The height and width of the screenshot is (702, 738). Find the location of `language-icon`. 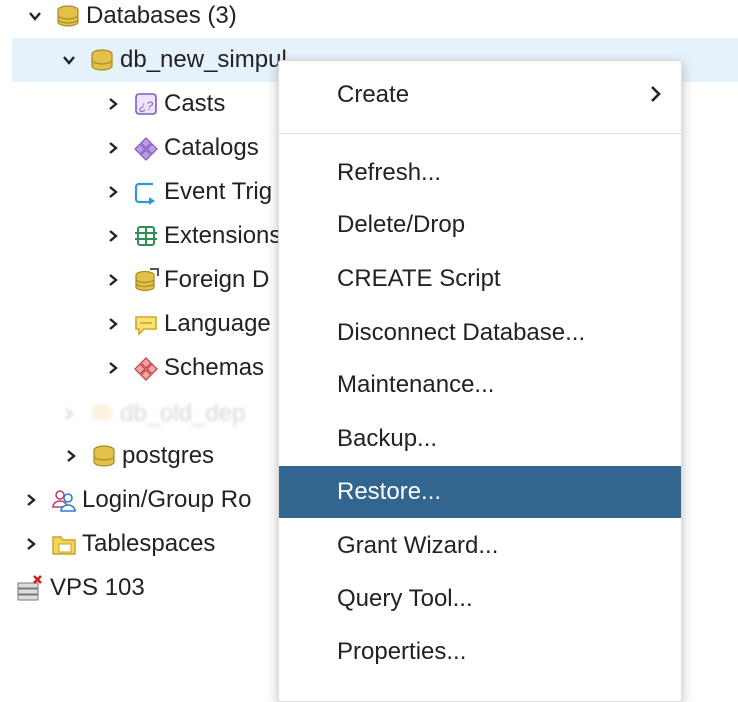

language-icon is located at coordinates (146, 324).